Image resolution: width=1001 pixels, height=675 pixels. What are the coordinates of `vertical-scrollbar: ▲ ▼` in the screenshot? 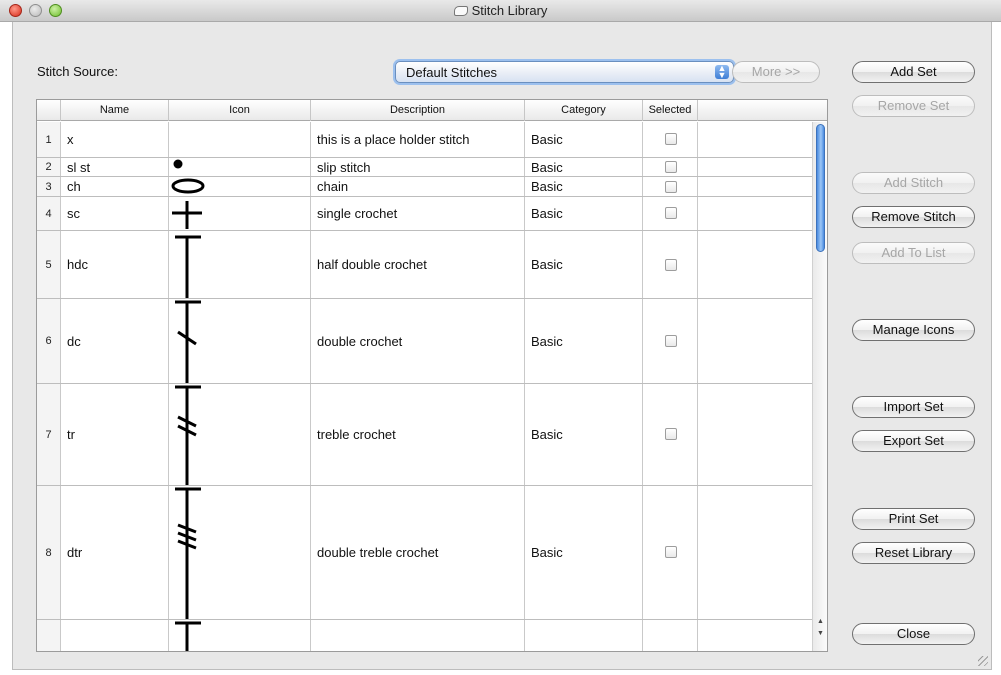 It's located at (819, 386).